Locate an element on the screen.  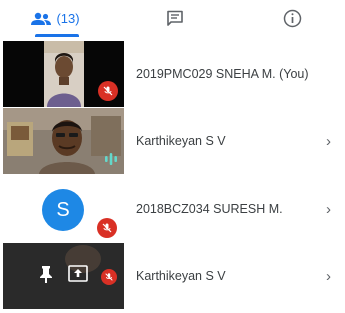
speaking-indicator-icon is located at coordinates (111, 159).